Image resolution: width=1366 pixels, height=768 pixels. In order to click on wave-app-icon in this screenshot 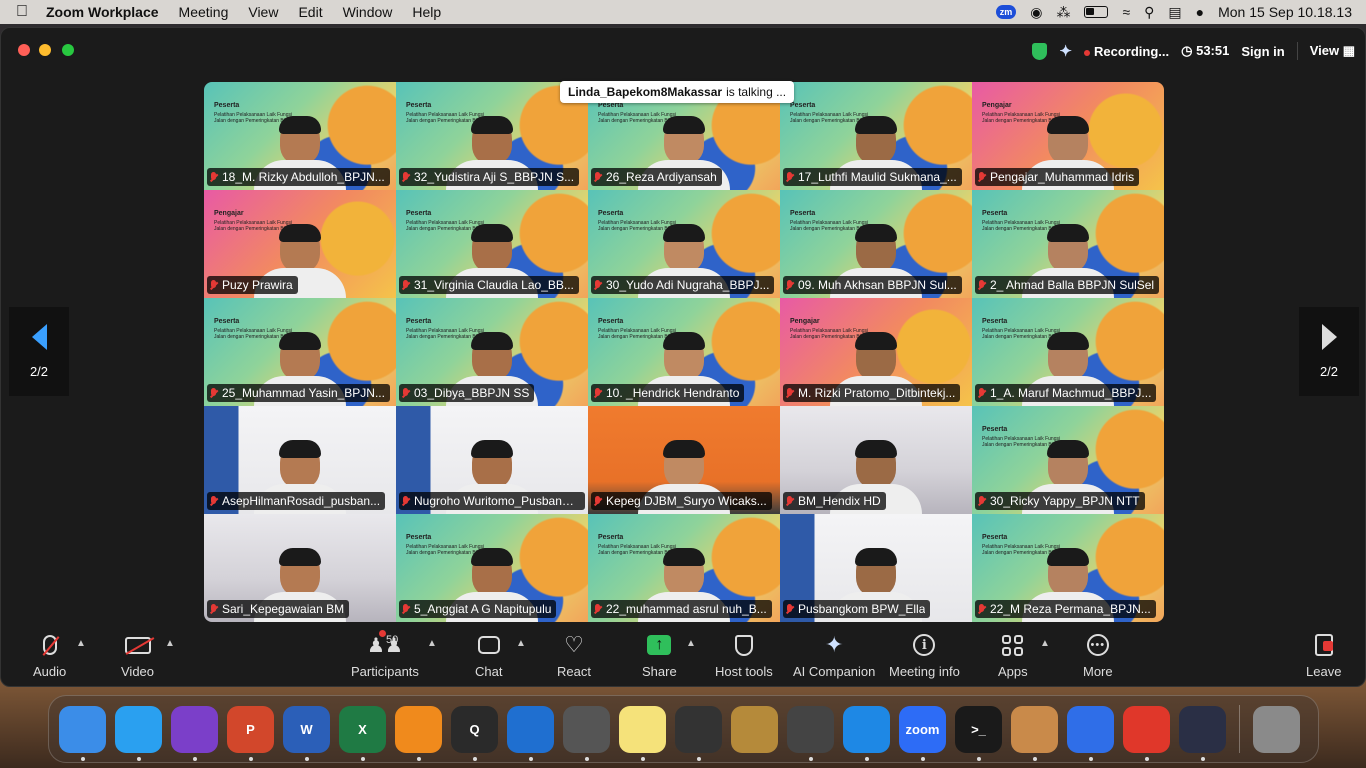, I will do `click(530, 733)`.